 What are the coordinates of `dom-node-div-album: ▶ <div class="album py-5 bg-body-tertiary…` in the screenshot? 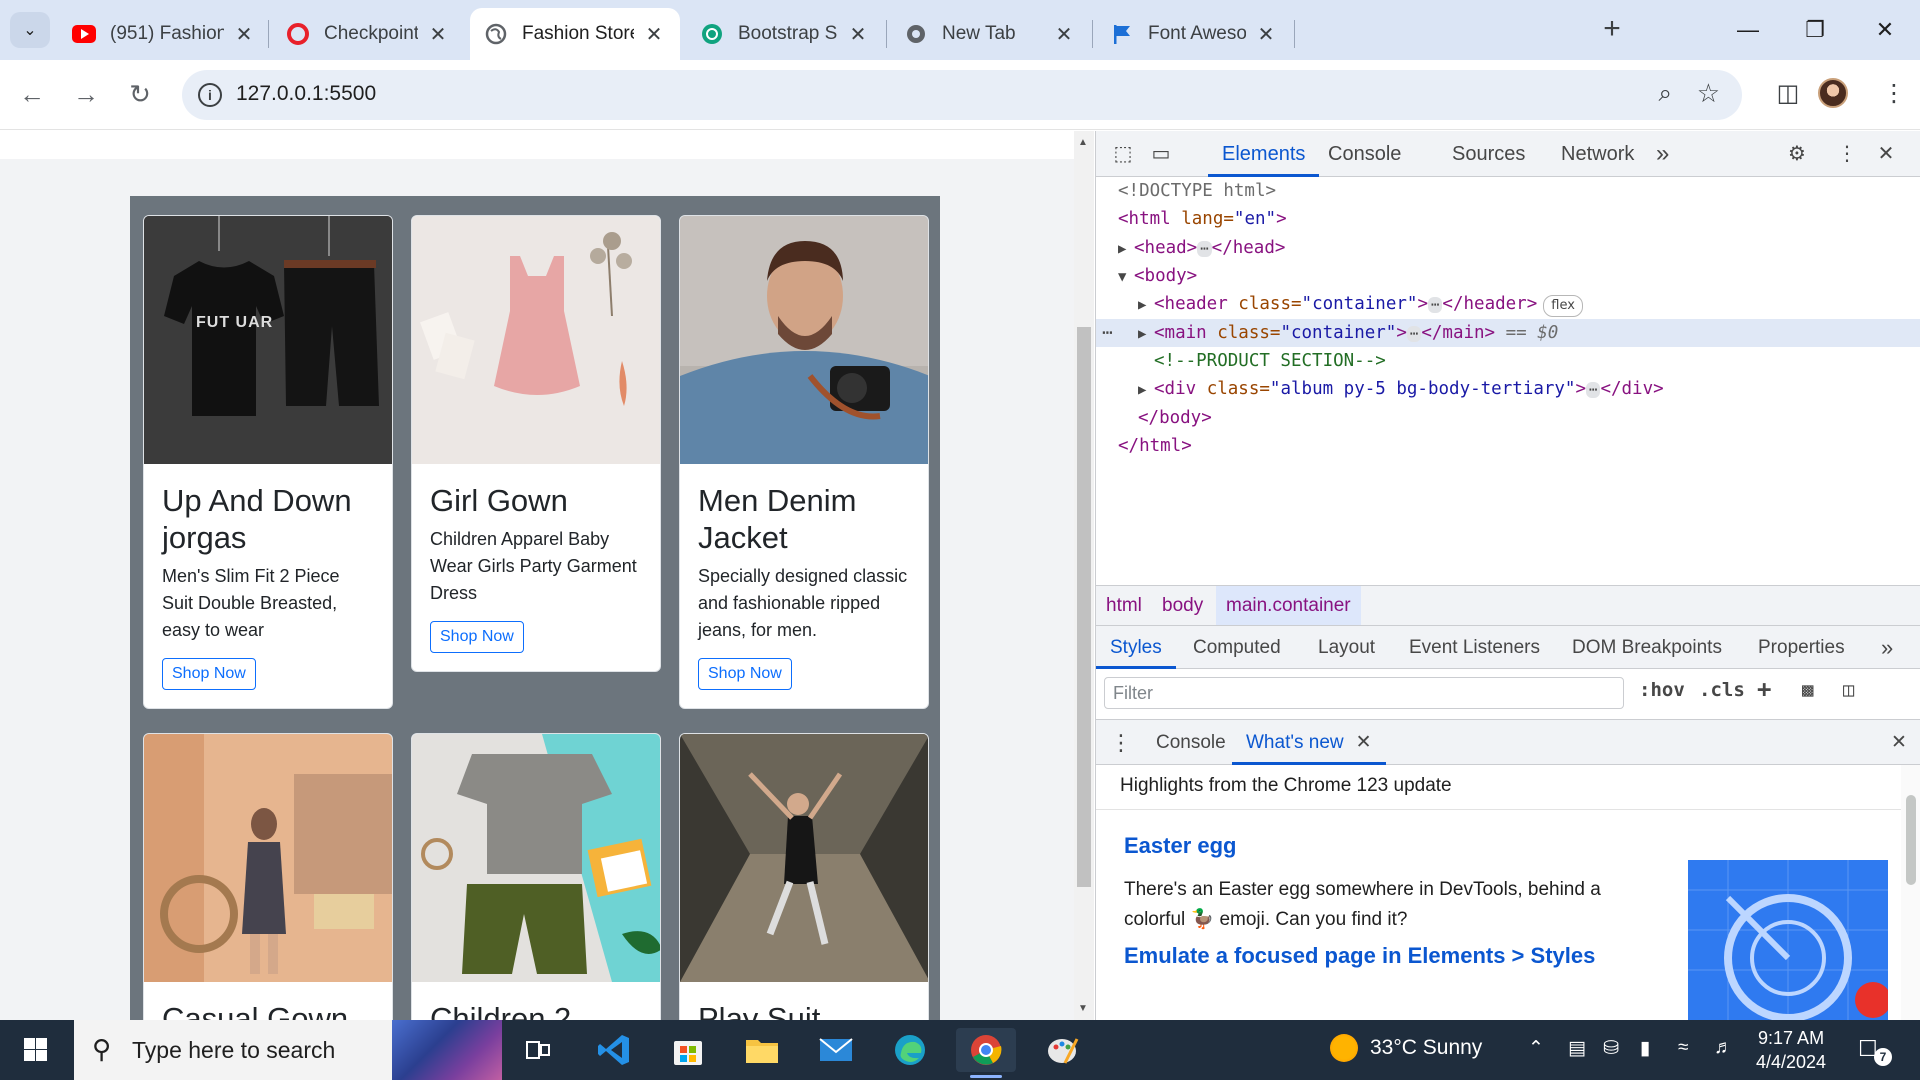 It's located at (1508, 389).